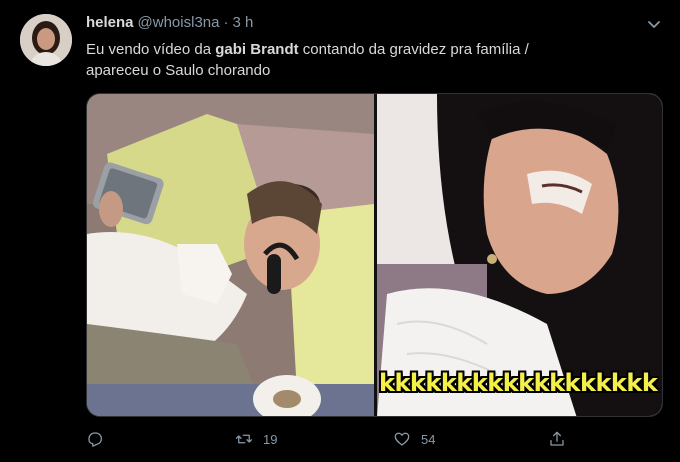 The image size is (680, 462). I want to click on display-name: helena, so click(110, 22).